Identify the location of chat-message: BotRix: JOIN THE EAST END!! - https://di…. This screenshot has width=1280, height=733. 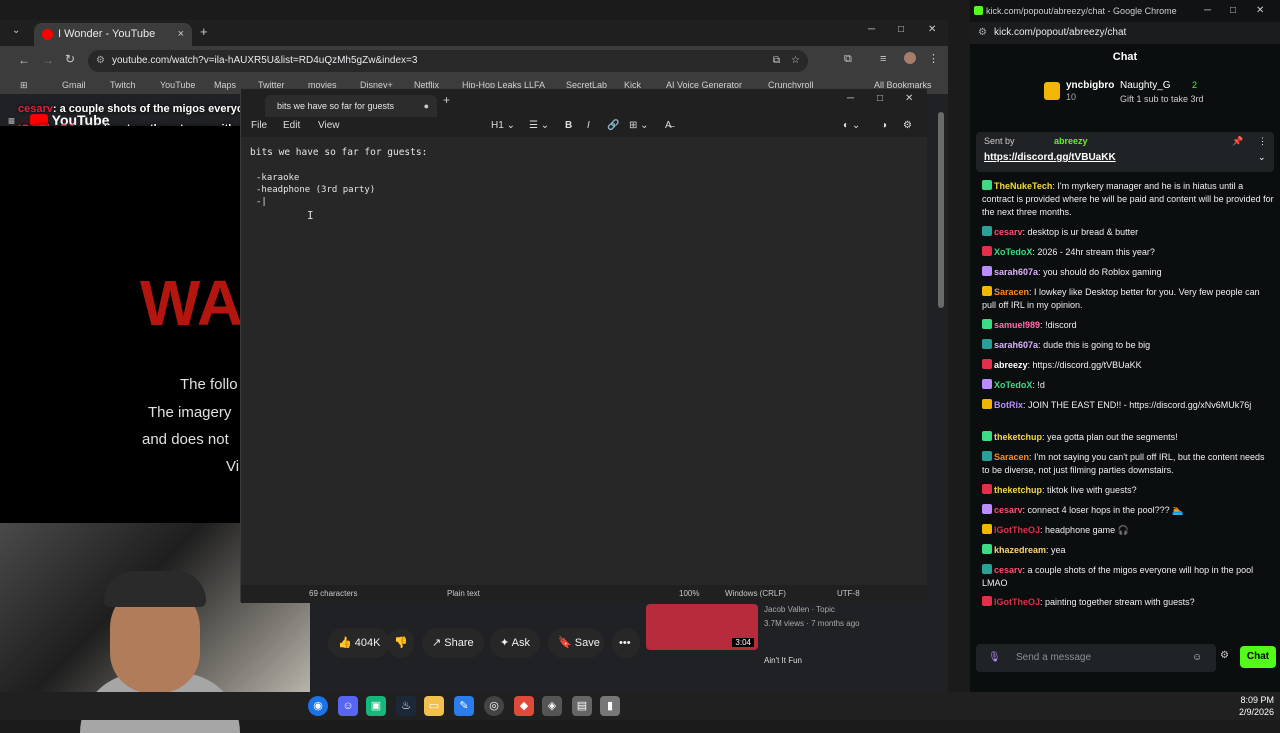
(1128, 405).